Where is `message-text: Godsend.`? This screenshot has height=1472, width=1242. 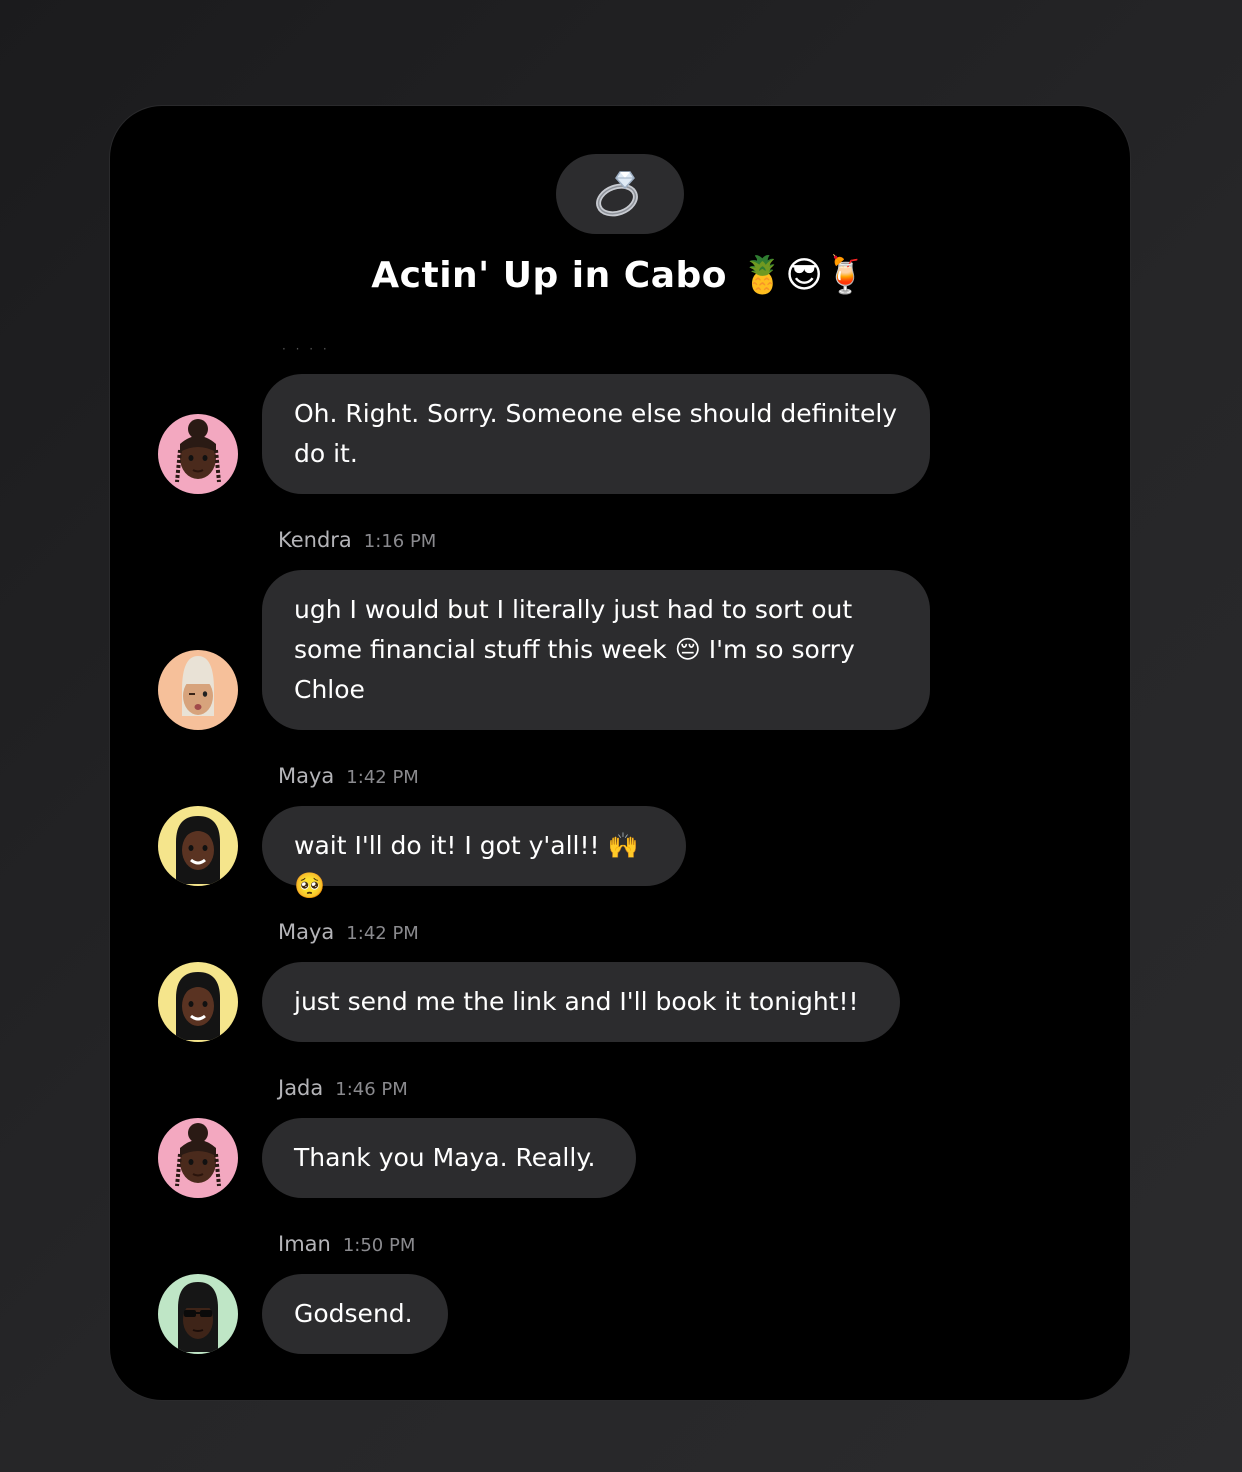 message-text: Godsend. is located at coordinates (353, 1313).